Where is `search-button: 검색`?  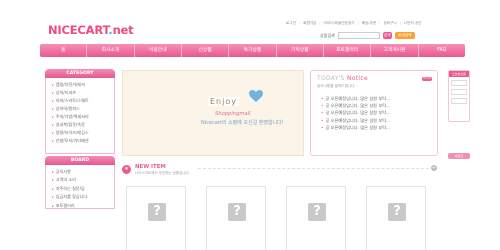
search-button: 검색 is located at coordinates (387, 35).